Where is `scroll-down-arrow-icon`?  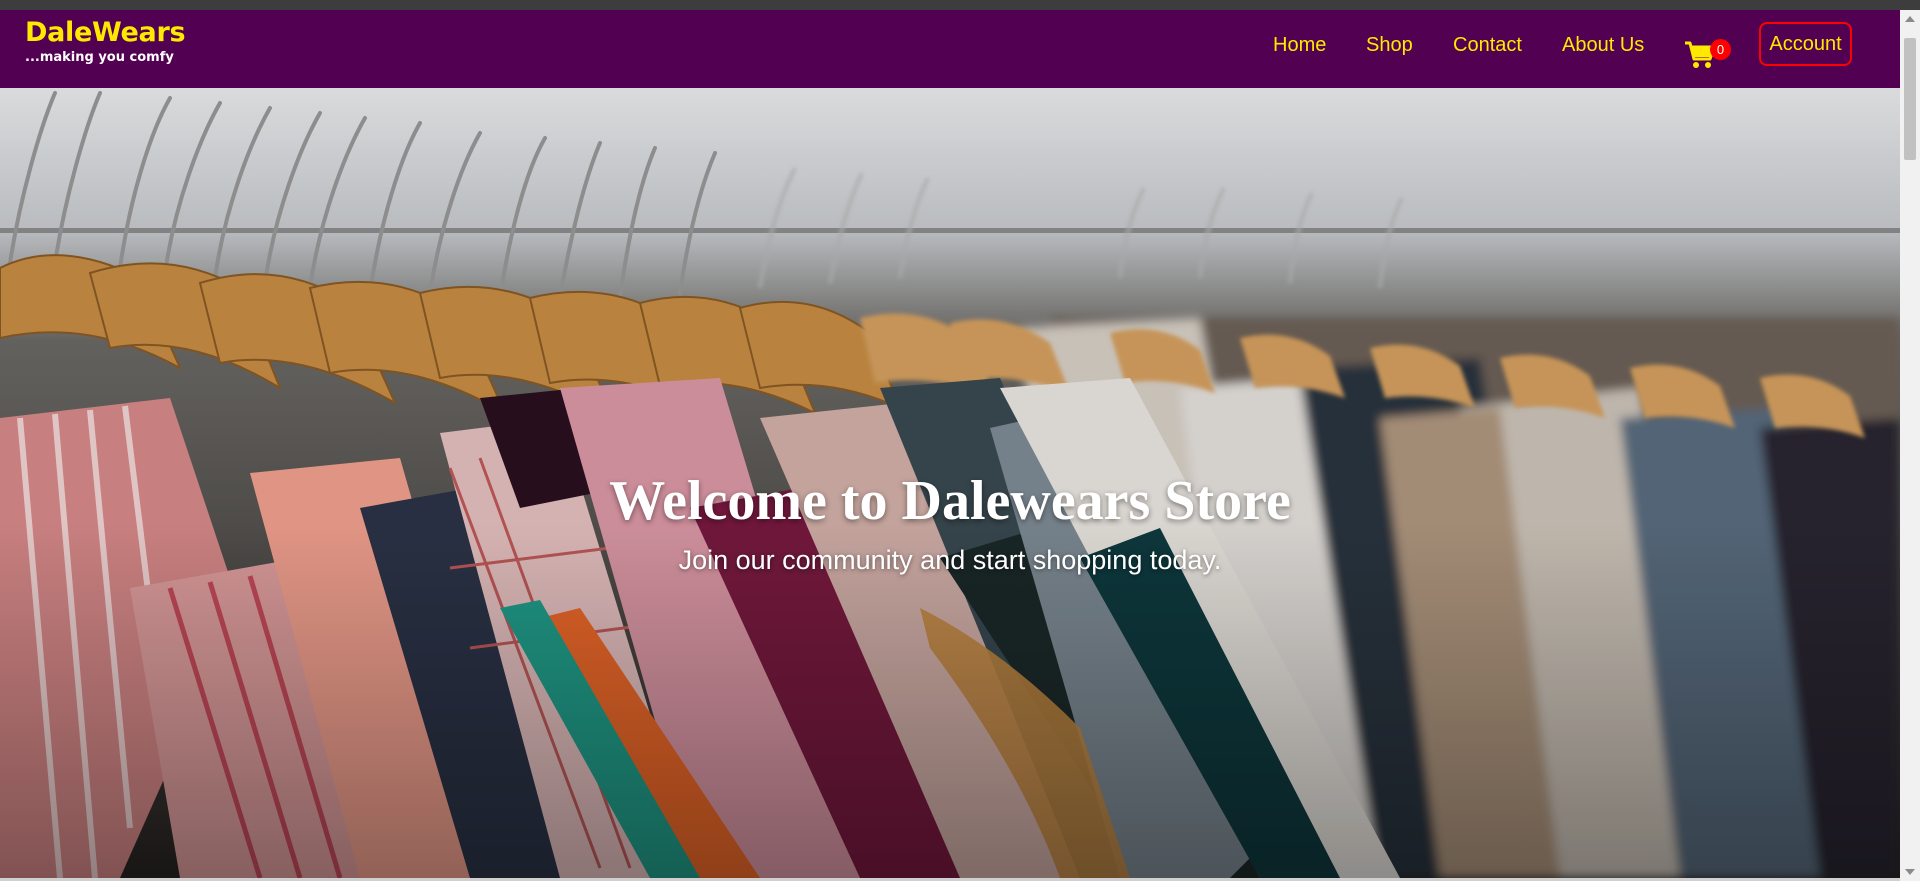 scroll-down-arrow-icon is located at coordinates (1910, 872).